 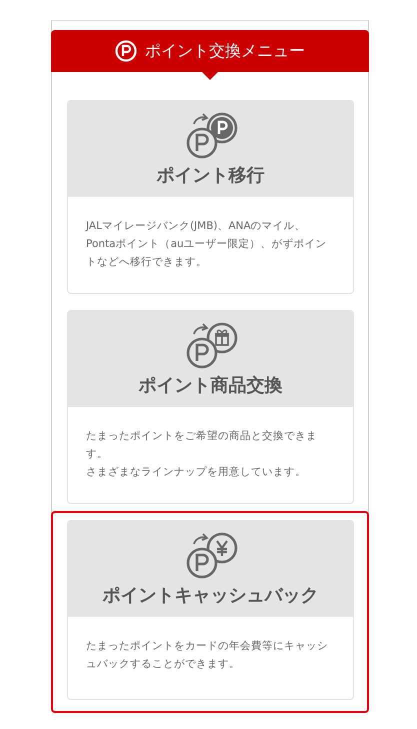 I want to click on menu-card-description: さまざまなラインナップを用意しています。, so click(x=196, y=472).